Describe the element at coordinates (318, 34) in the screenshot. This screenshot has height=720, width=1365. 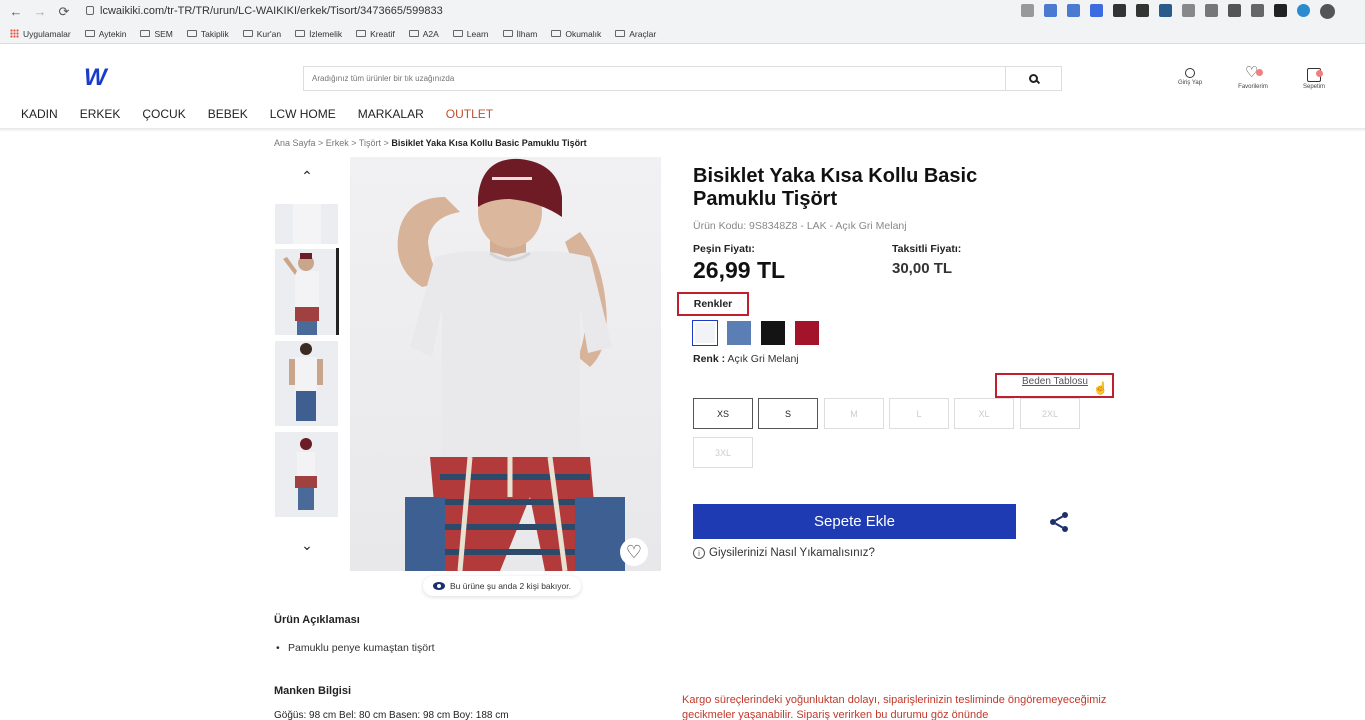
I see `bookmark-folder: İzlemelik` at that location.